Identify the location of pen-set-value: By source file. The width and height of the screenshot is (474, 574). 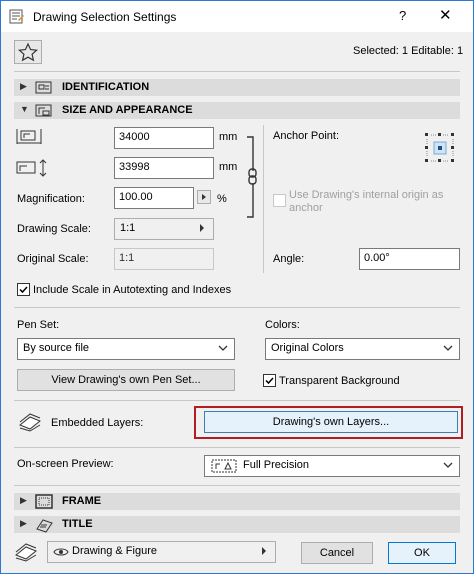
(56, 348).